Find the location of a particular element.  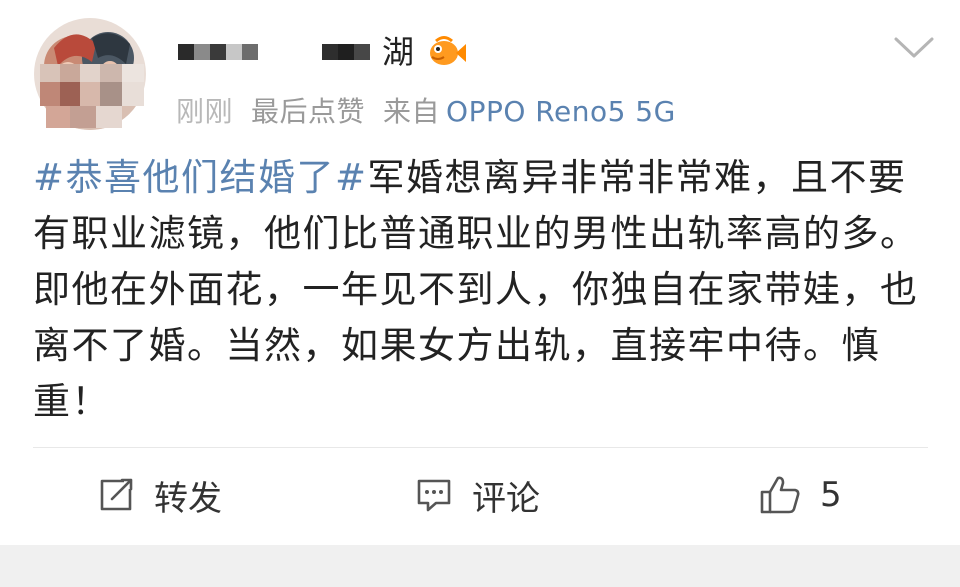

repost-icon is located at coordinates (116, 494).